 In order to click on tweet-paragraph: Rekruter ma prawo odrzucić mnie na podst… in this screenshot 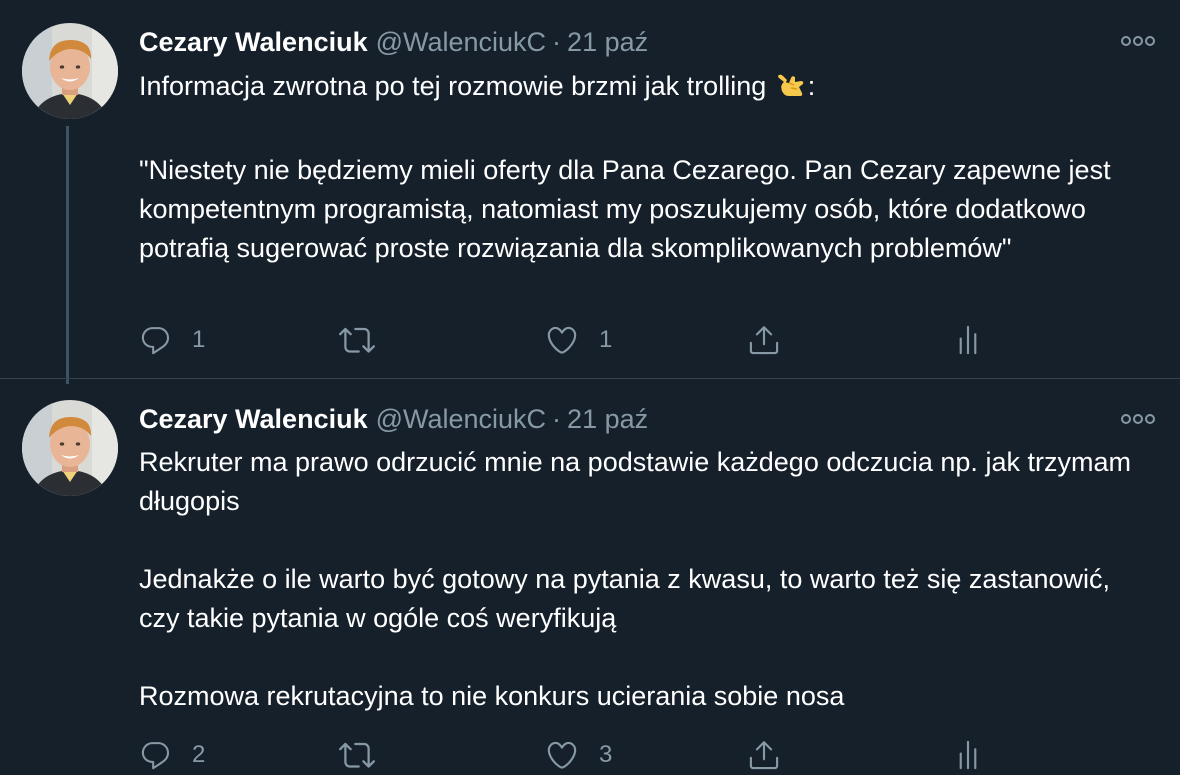, I will do `click(635, 481)`.